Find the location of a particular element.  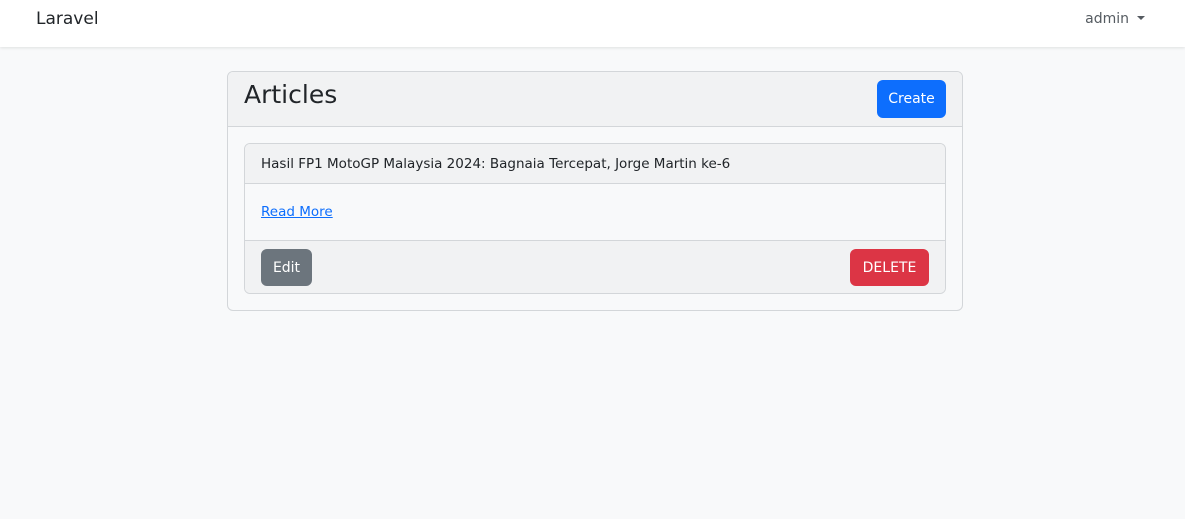

user-menu-label: admin is located at coordinates (1107, 19).